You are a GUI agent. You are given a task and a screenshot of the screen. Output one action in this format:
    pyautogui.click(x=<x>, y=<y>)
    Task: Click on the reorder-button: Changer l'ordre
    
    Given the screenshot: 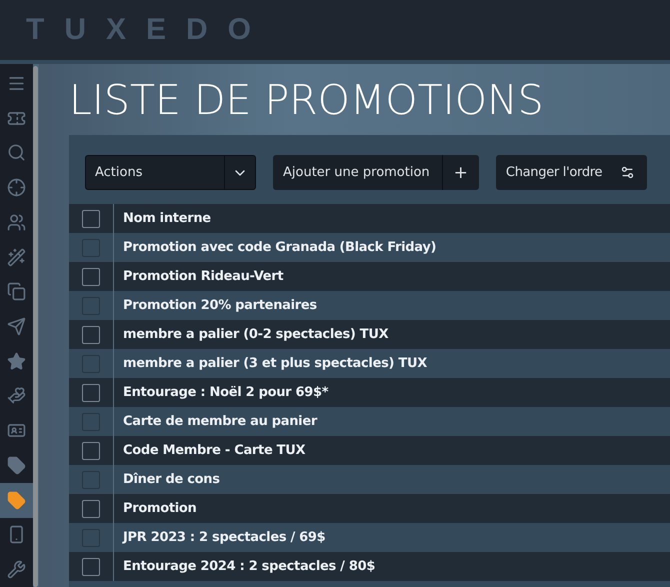 What is the action you would take?
    pyautogui.click(x=572, y=172)
    